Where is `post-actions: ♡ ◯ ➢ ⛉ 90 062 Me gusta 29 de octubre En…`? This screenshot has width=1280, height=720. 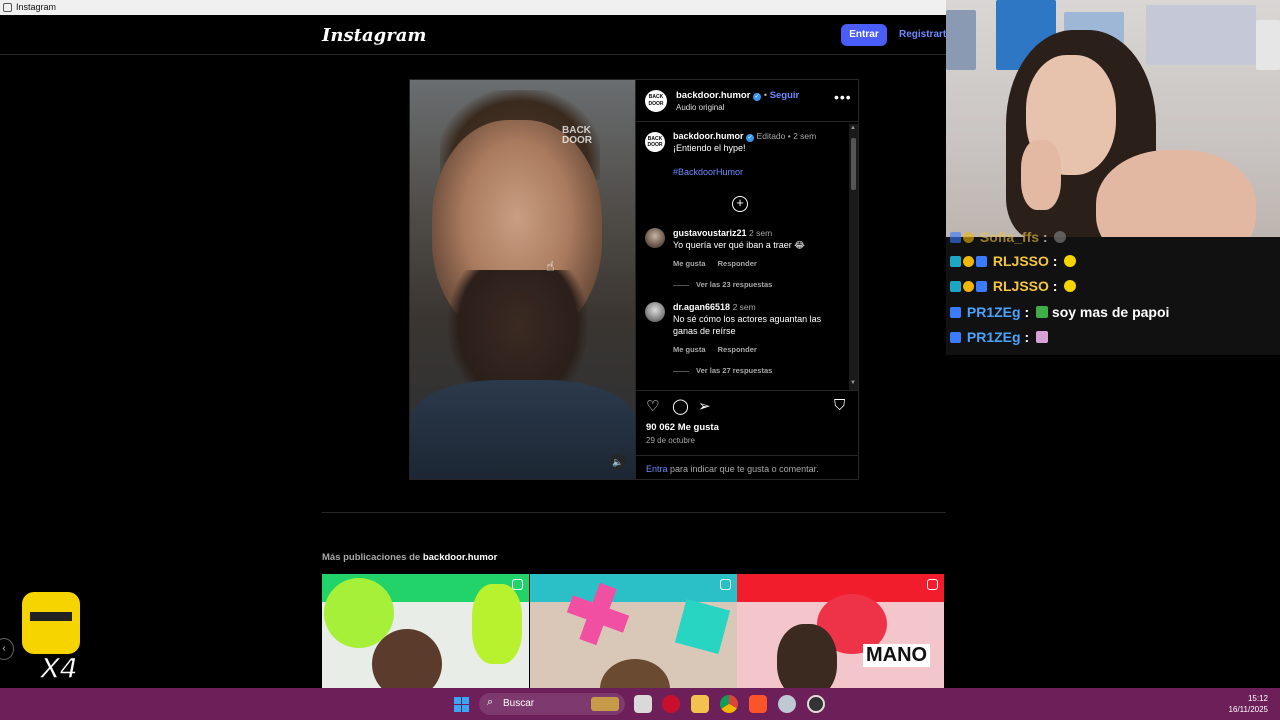 post-actions: ♡ ◯ ➢ ⛉ 90 062 Me gusta 29 de octubre En… is located at coordinates (747, 434).